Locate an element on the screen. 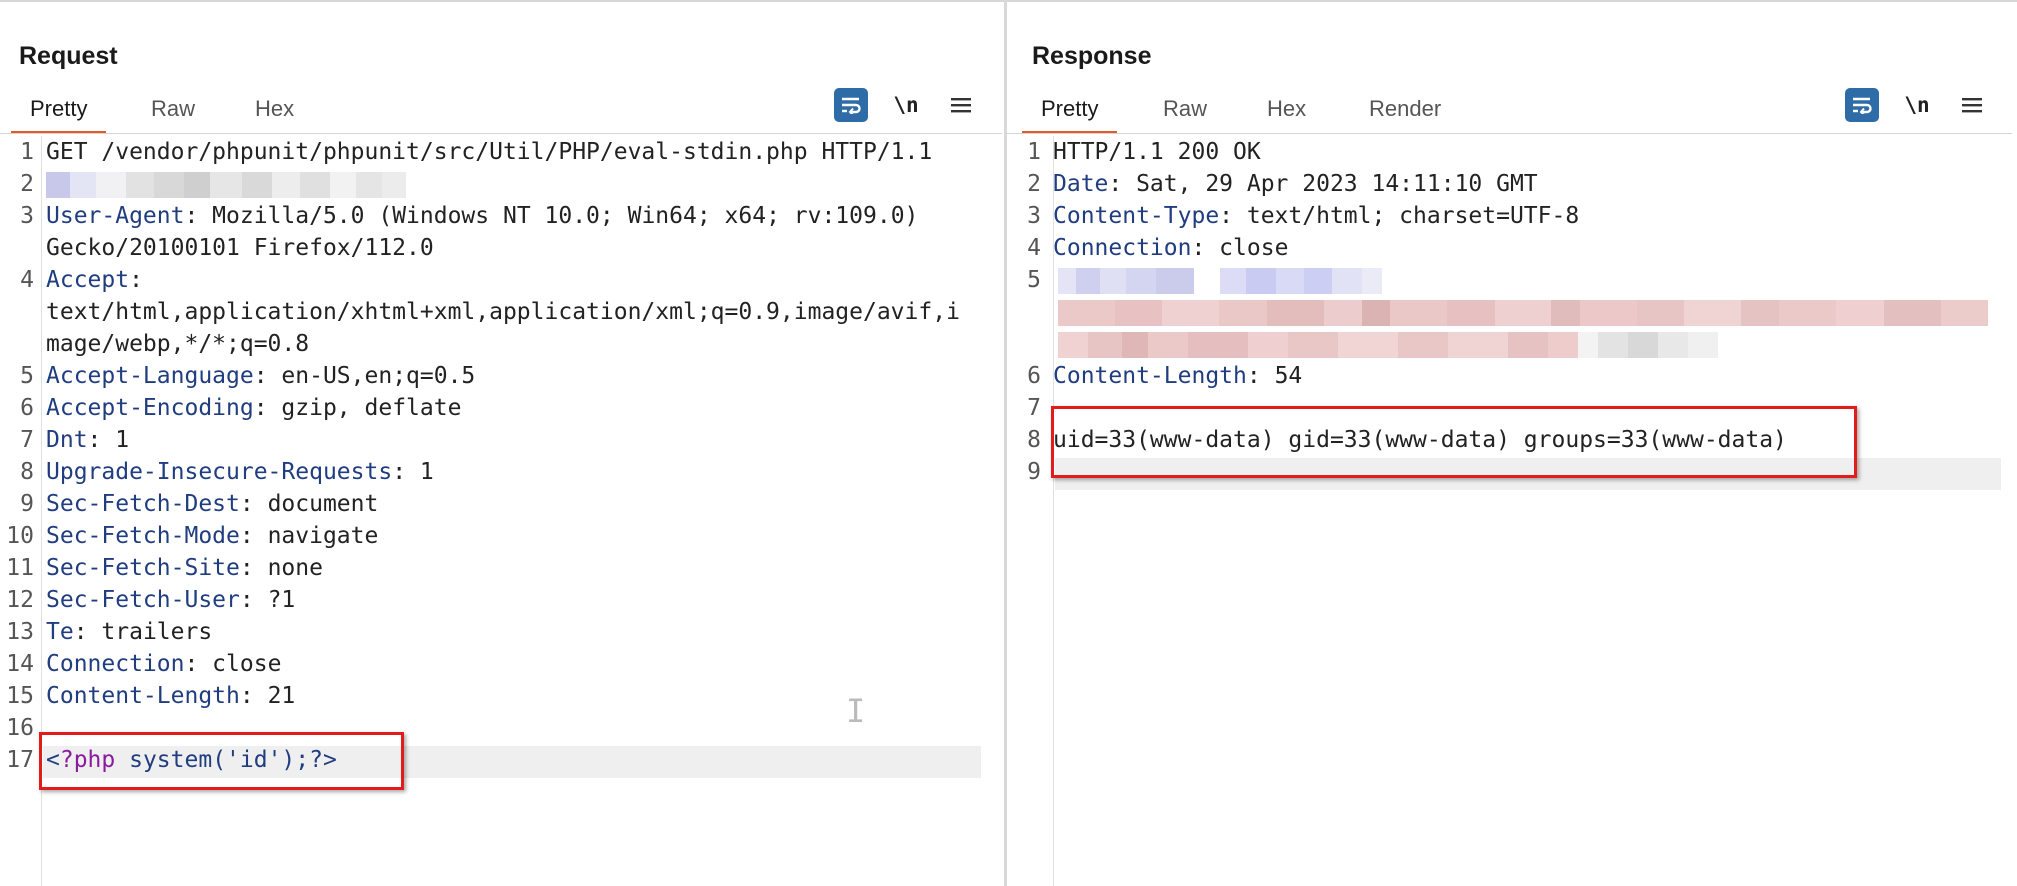  request-title: Request is located at coordinates (68, 56).